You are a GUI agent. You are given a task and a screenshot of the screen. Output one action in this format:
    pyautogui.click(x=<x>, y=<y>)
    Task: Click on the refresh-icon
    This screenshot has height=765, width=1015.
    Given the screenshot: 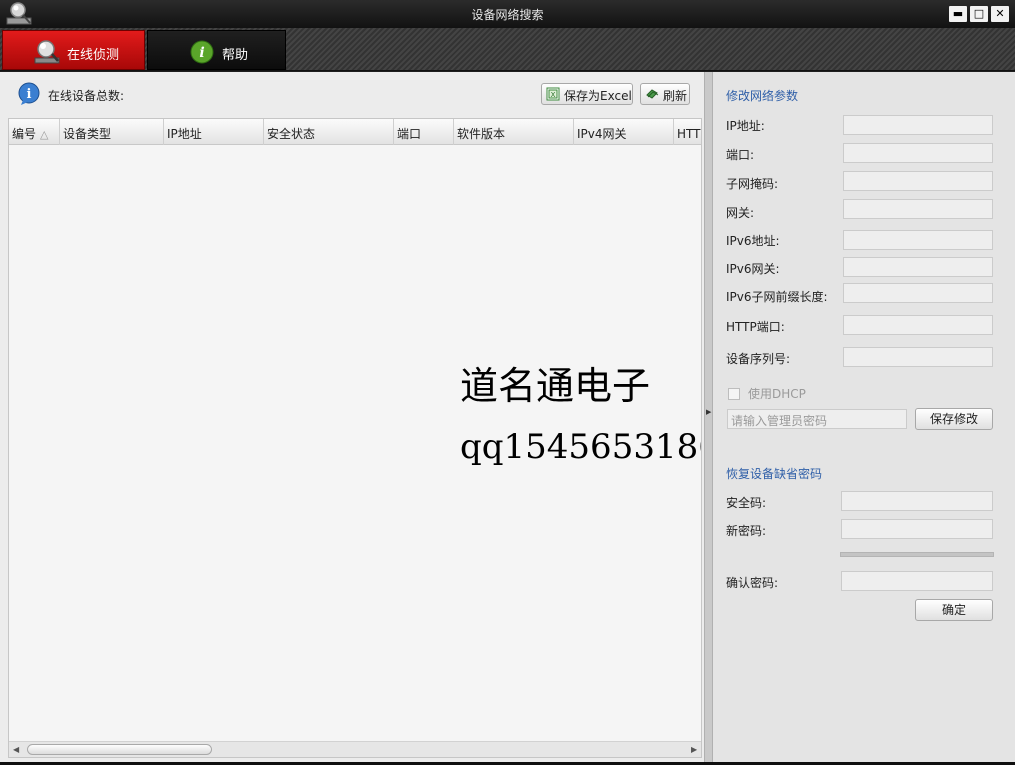 What is the action you would take?
    pyautogui.click(x=652, y=94)
    